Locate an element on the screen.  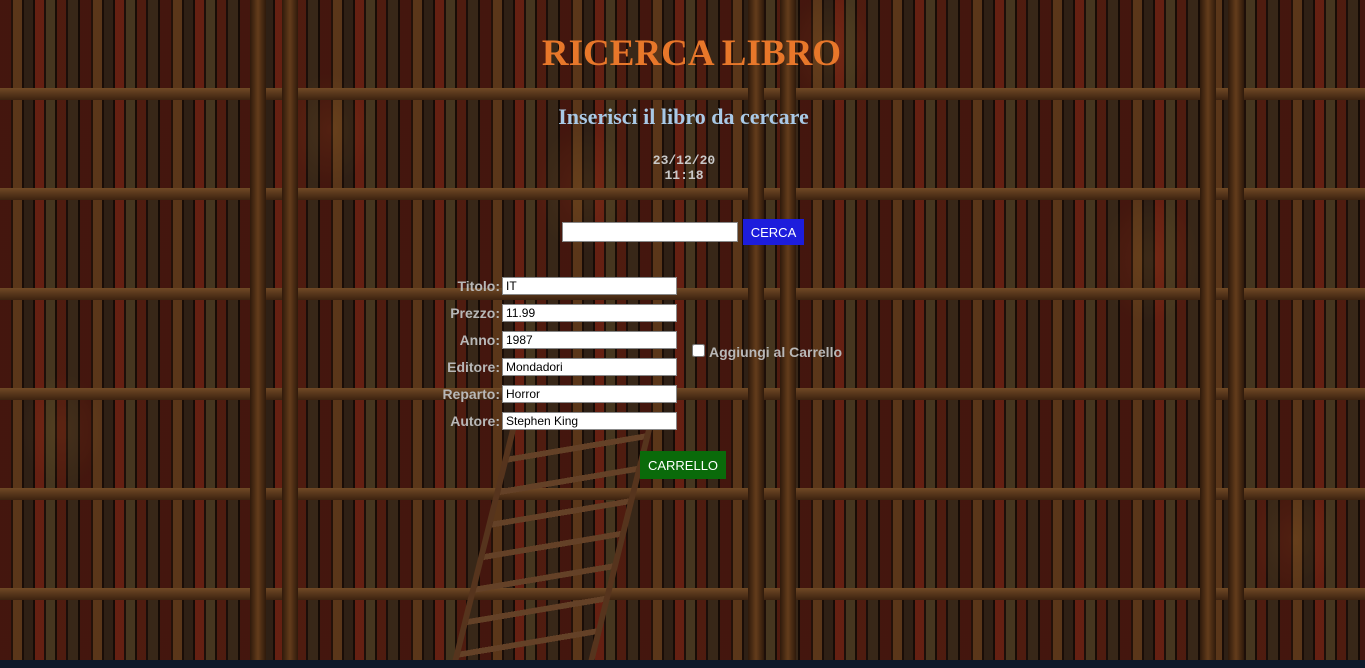
department-label: Reparto: is located at coordinates (471, 394).